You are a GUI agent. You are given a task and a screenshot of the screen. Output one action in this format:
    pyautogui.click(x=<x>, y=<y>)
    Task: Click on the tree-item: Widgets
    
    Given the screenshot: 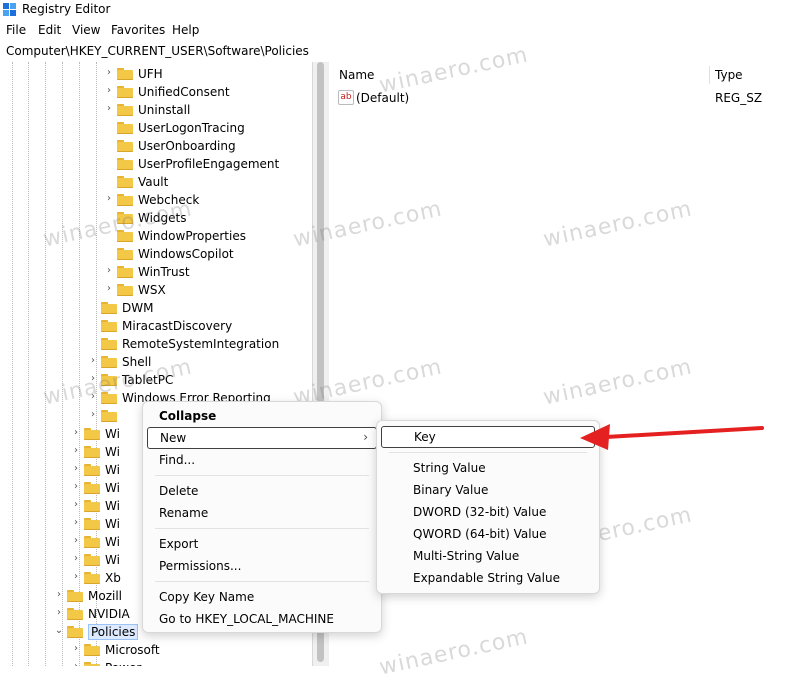 What is the action you would take?
    pyautogui.click(x=208, y=218)
    